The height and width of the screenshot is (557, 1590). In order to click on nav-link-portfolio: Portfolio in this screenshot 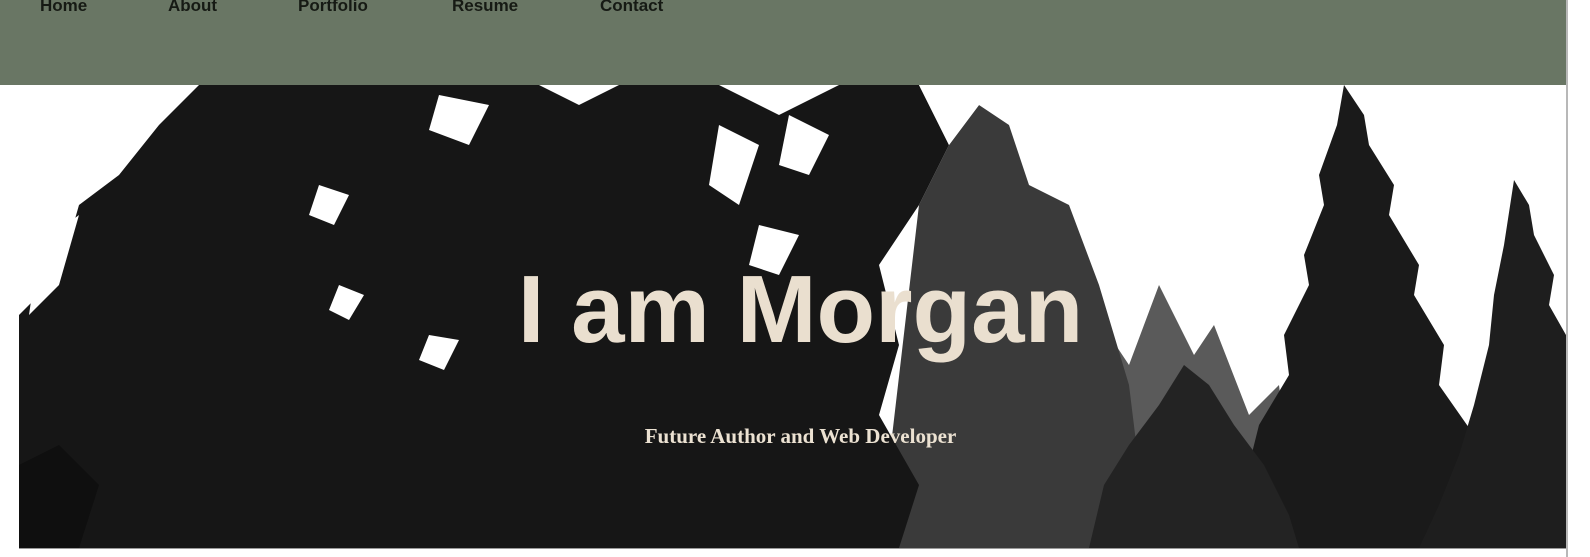, I will do `click(333, 8)`.